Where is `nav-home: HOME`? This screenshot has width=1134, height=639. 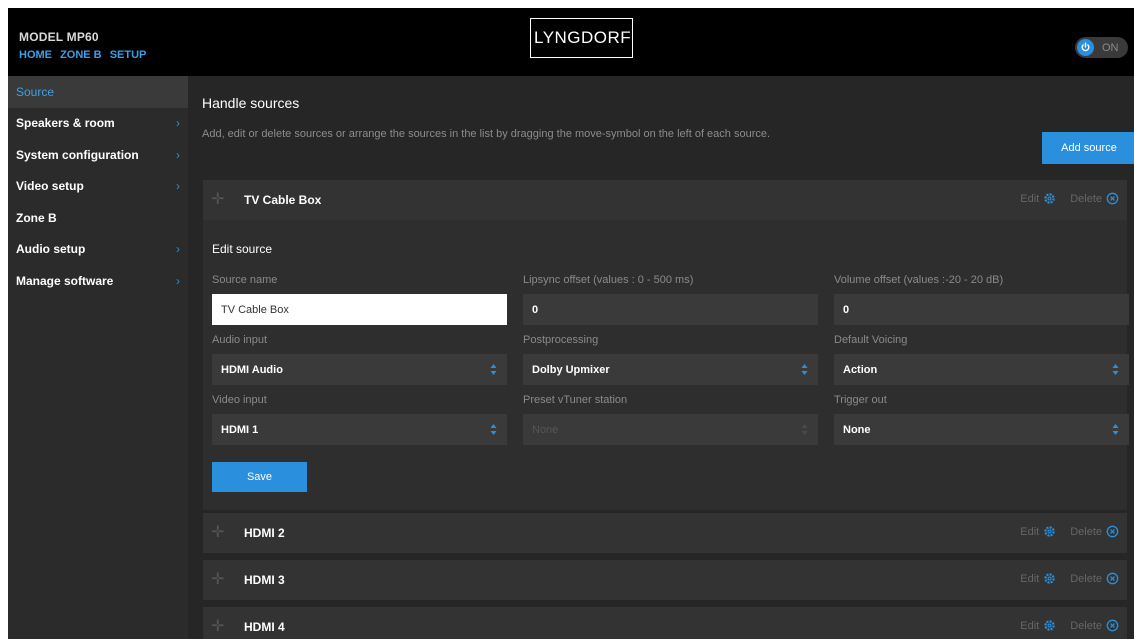
nav-home: HOME is located at coordinates (35, 55).